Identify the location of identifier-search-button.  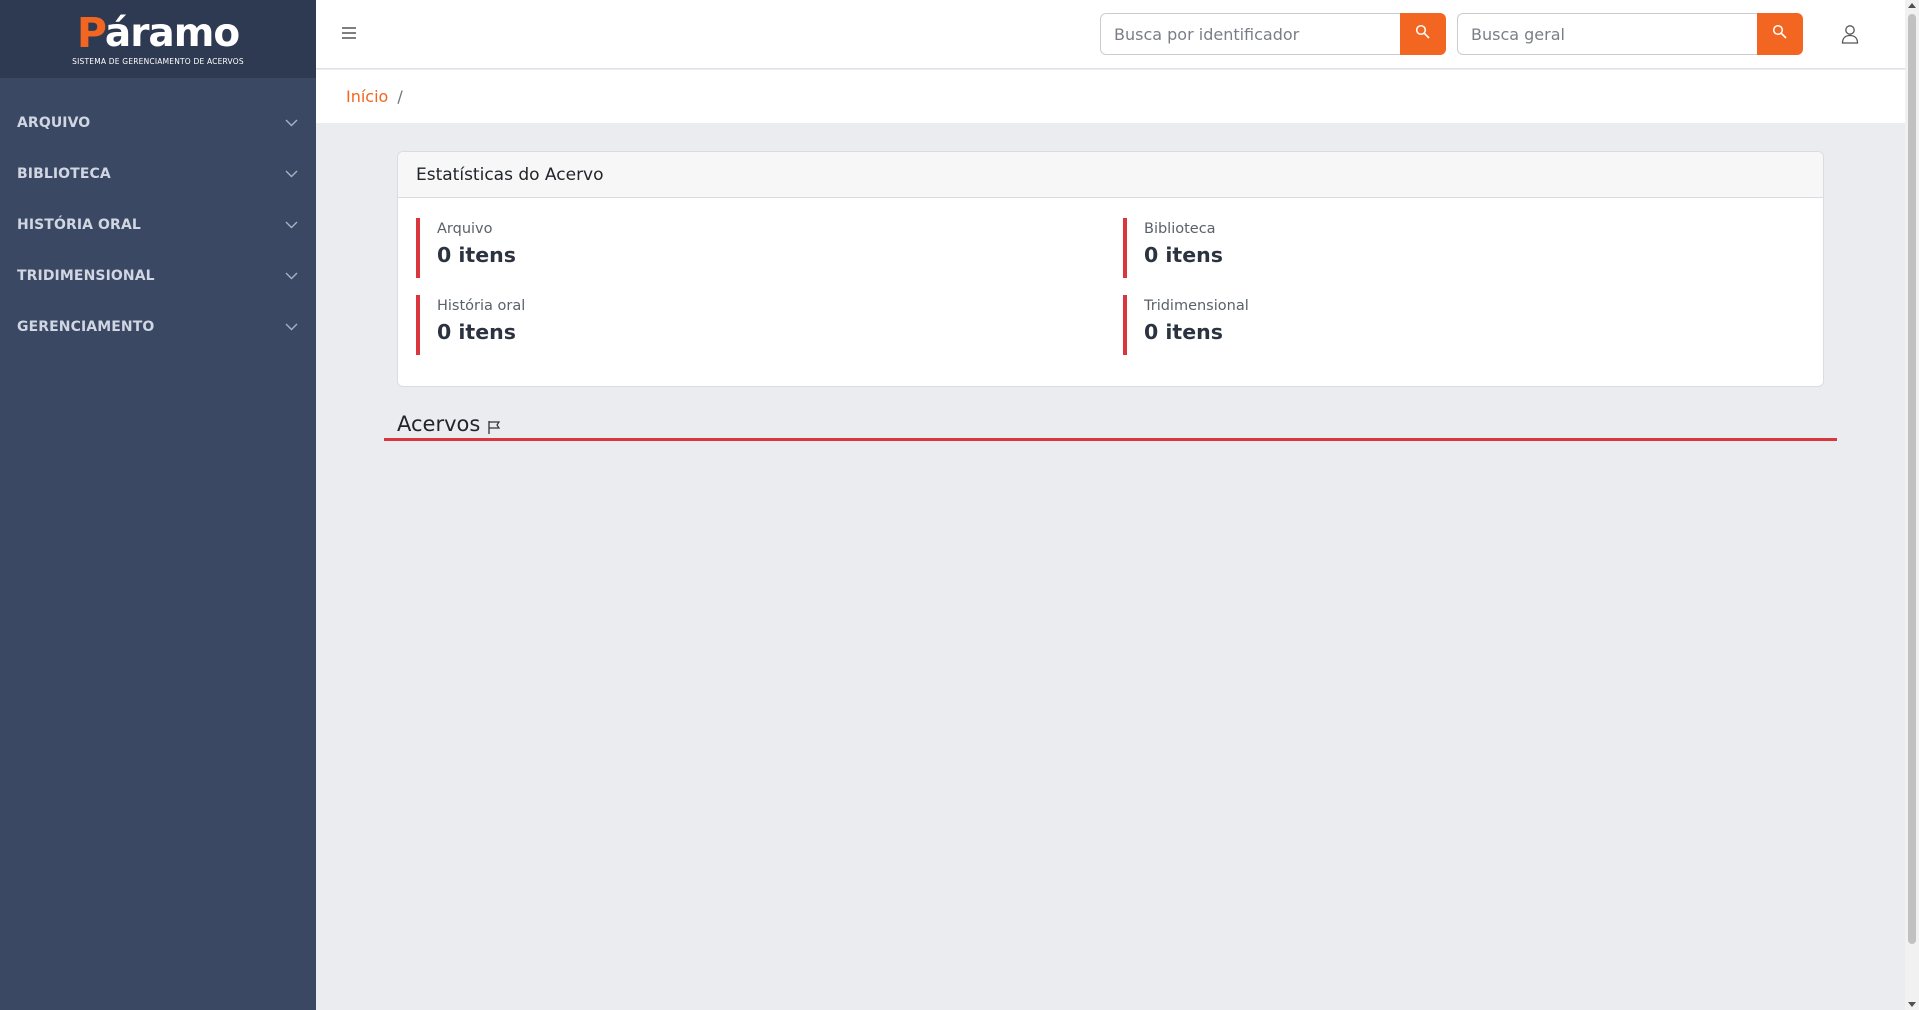
(1423, 34).